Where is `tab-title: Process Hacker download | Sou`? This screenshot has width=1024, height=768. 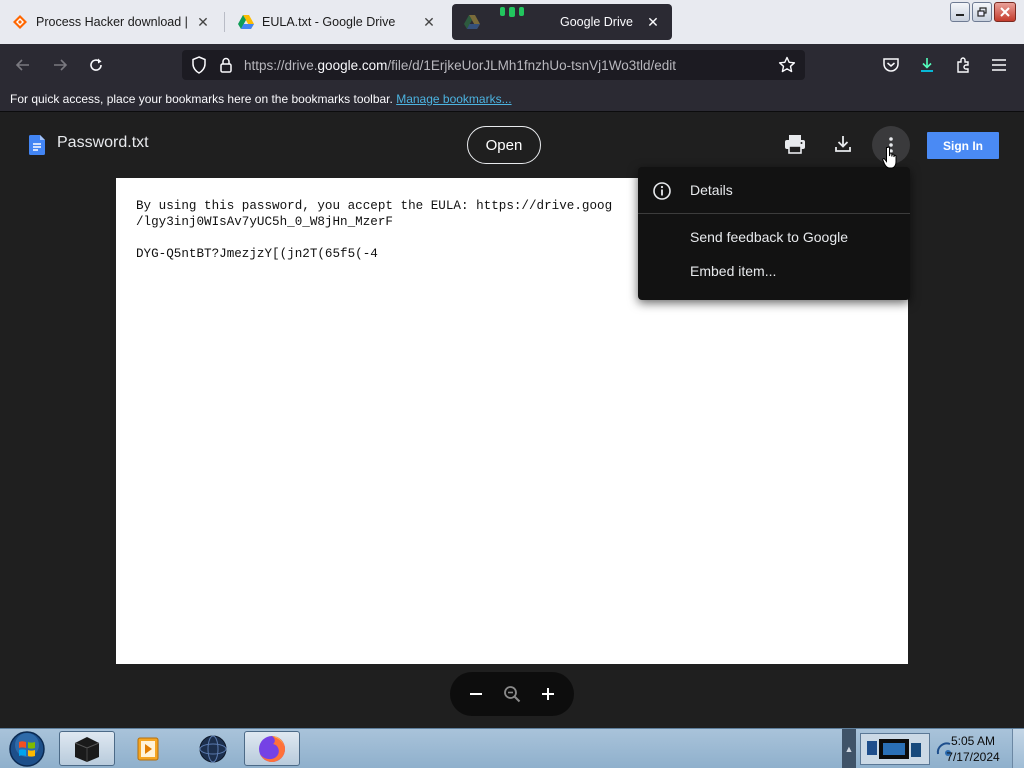
tab-title: Process Hacker download | Sou is located at coordinates (112, 22).